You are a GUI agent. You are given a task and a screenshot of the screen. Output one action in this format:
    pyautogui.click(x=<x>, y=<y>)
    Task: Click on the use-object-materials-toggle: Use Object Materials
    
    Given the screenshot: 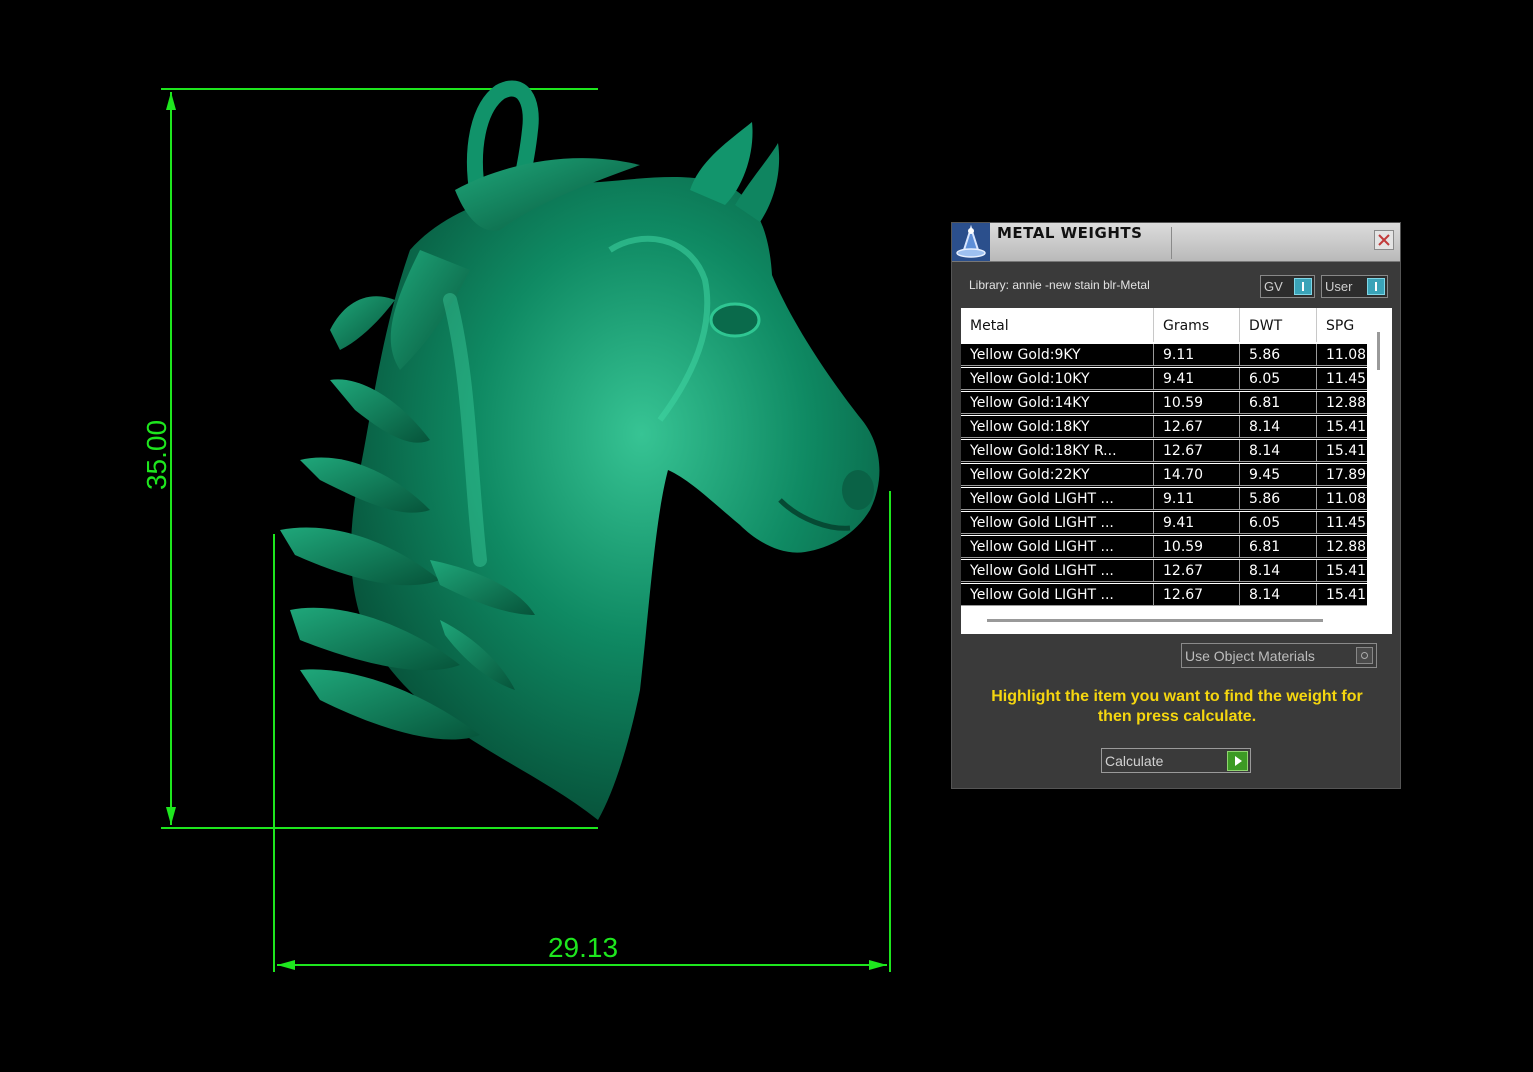 What is the action you would take?
    pyautogui.click(x=1279, y=655)
    